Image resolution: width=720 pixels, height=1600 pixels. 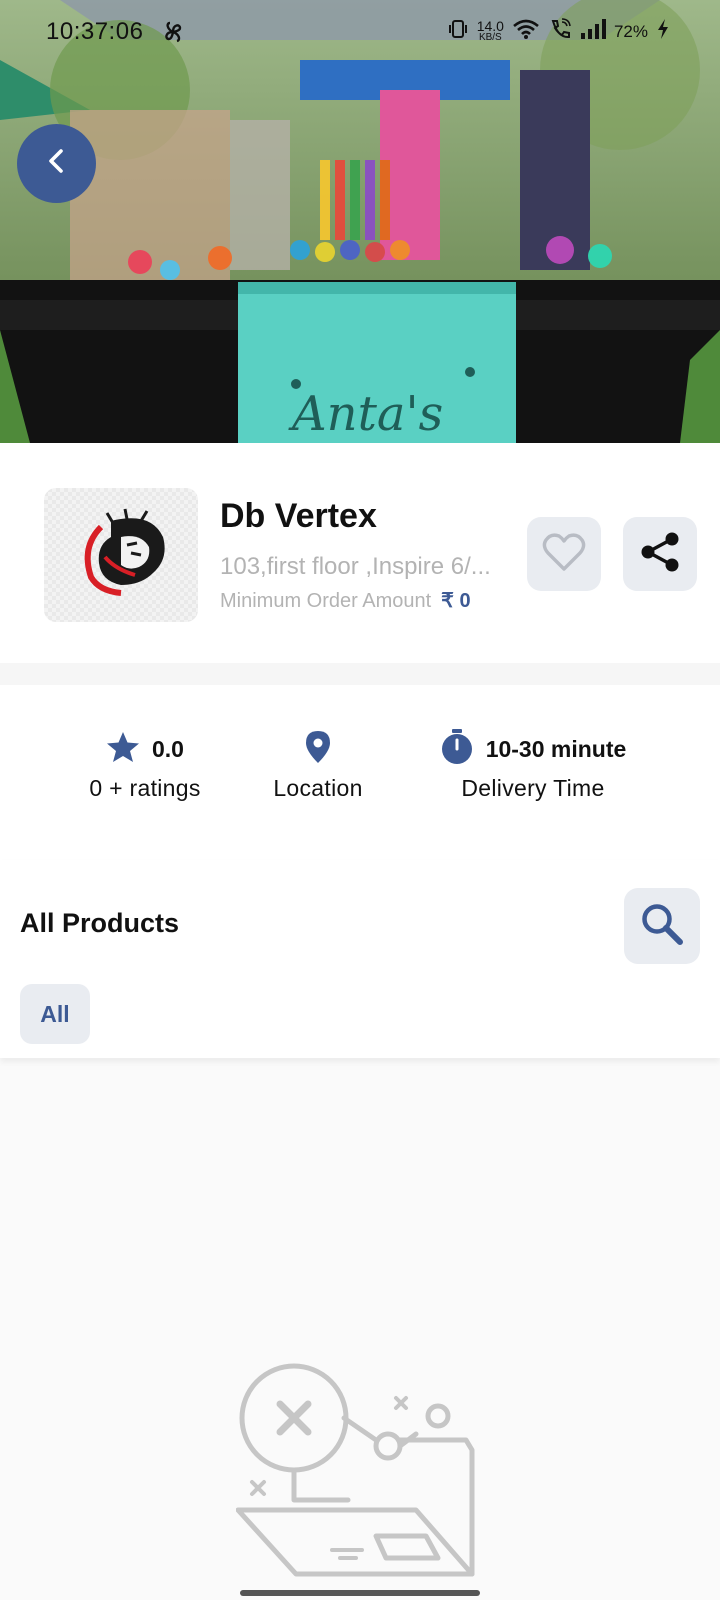 What do you see at coordinates (457, 749) in the screenshot?
I see `timer-icon` at bounding box center [457, 749].